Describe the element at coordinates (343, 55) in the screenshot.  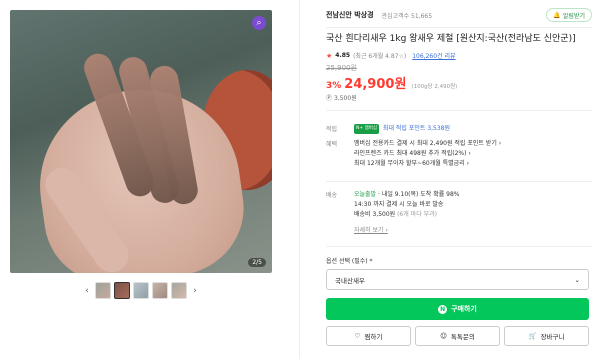
I see `rating-score: 4.85` at that location.